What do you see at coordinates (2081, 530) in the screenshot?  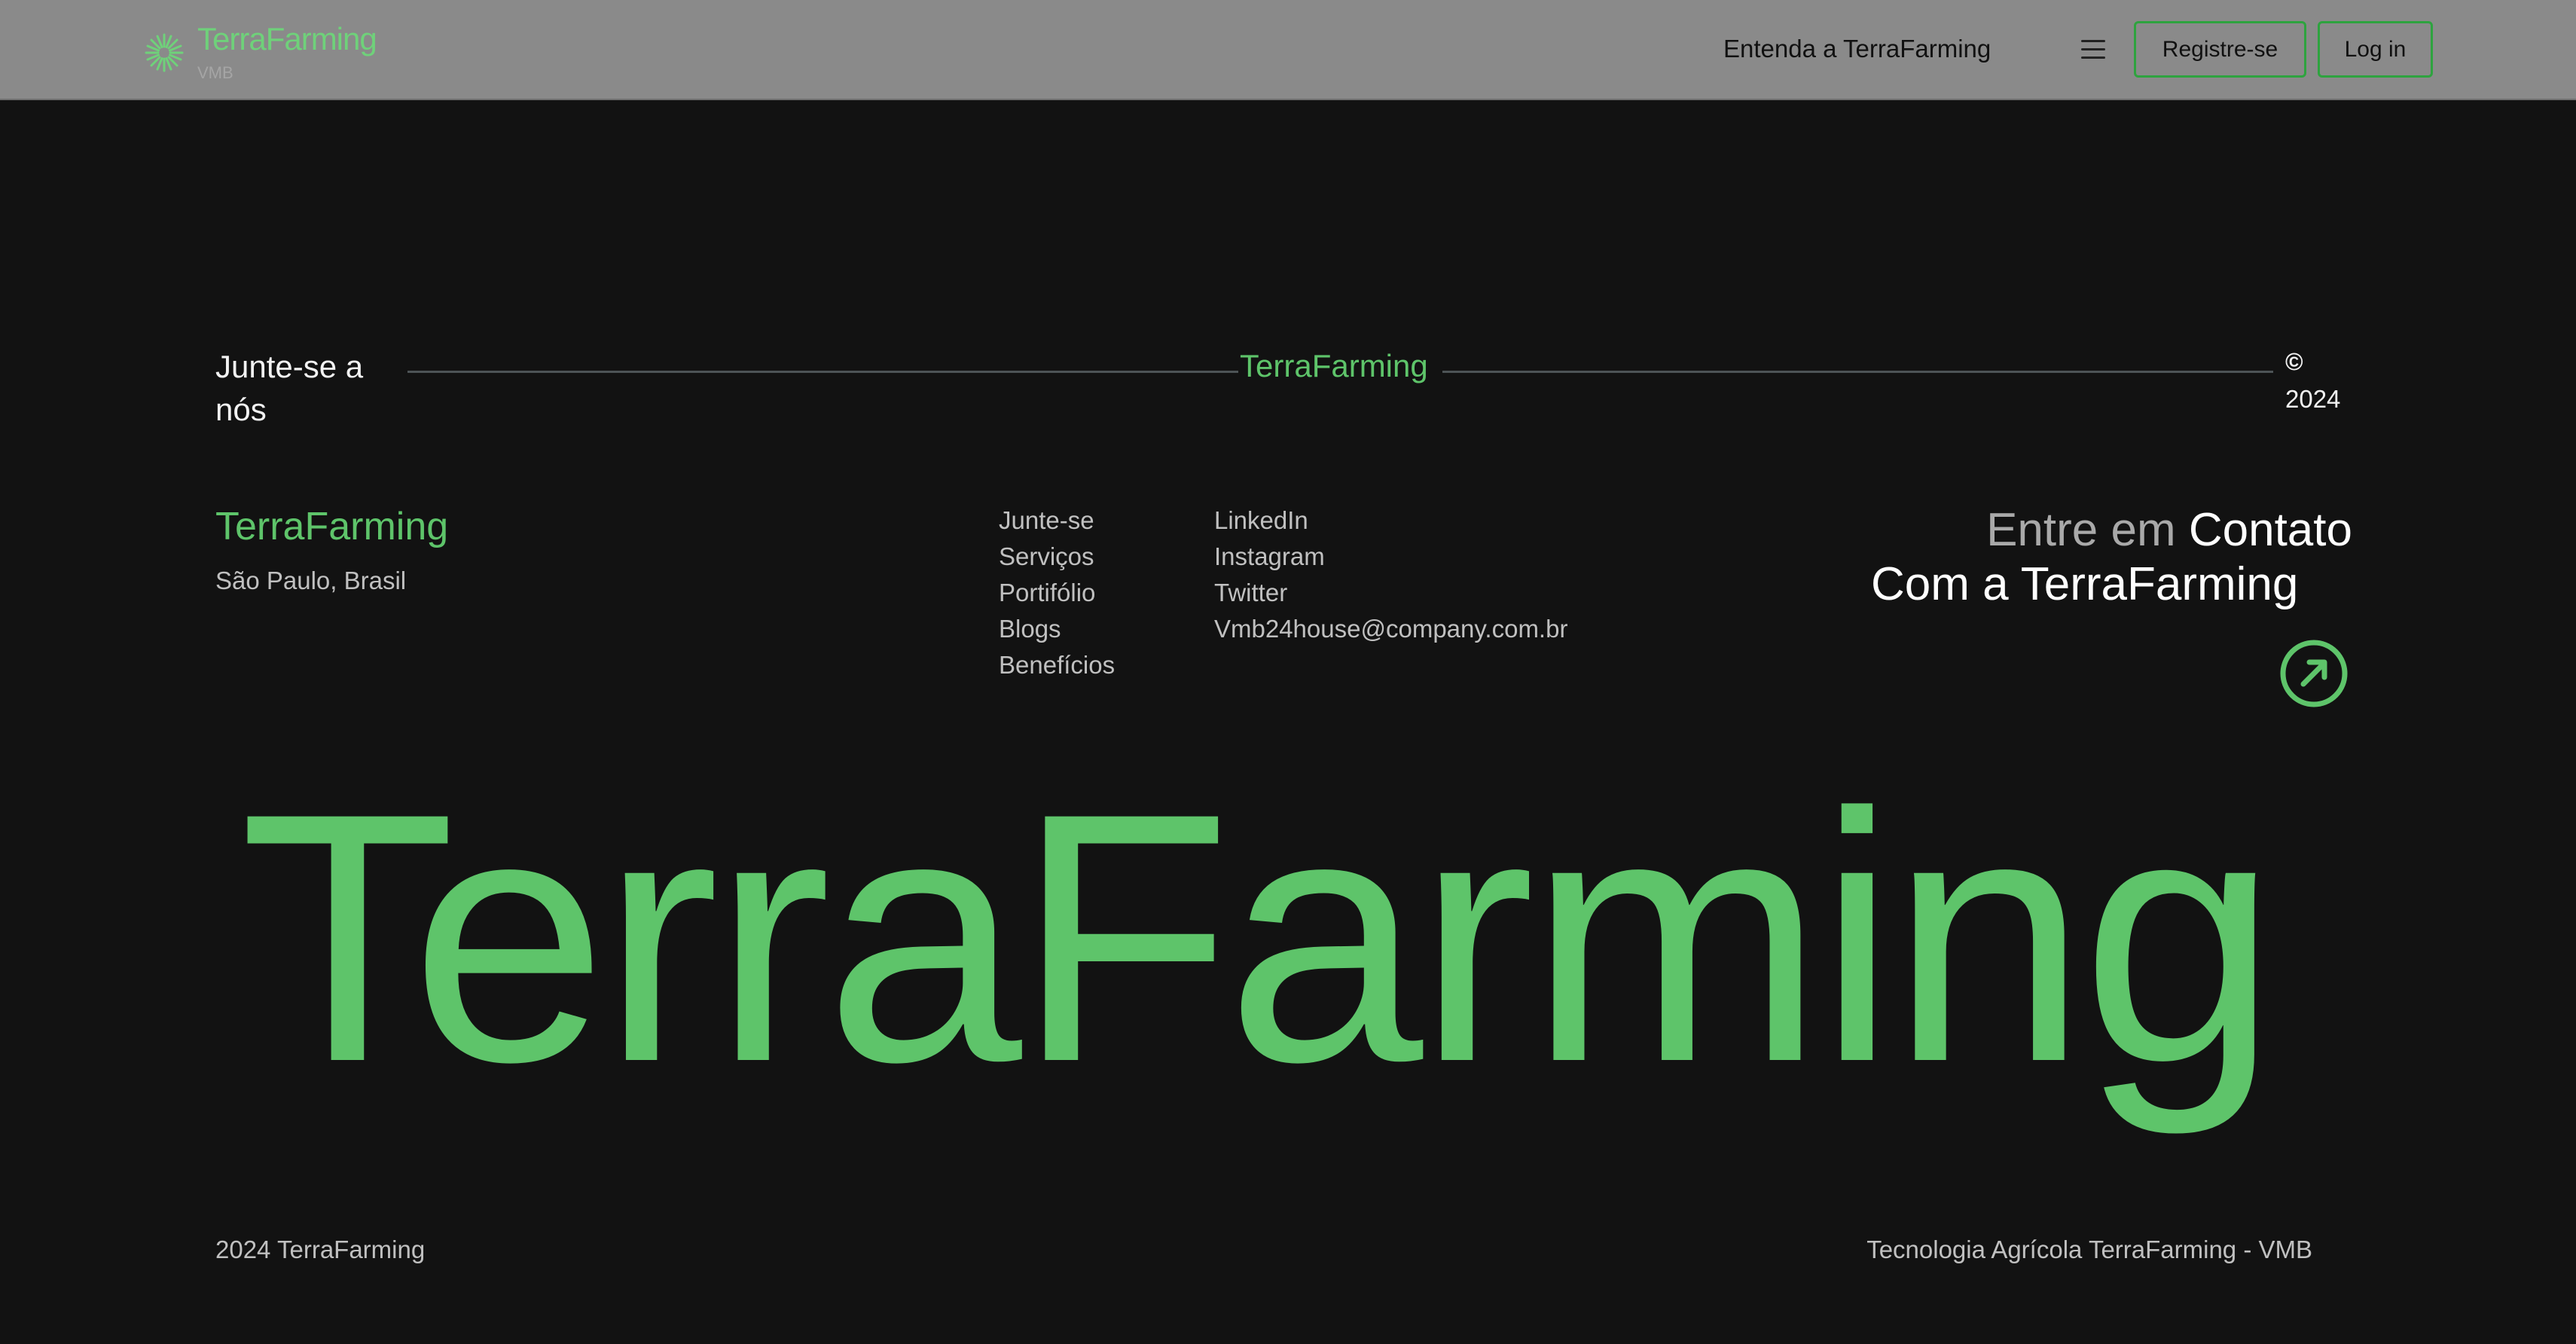 I see `contact-heading-muted: Entre em` at bounding box center [2081, 530].